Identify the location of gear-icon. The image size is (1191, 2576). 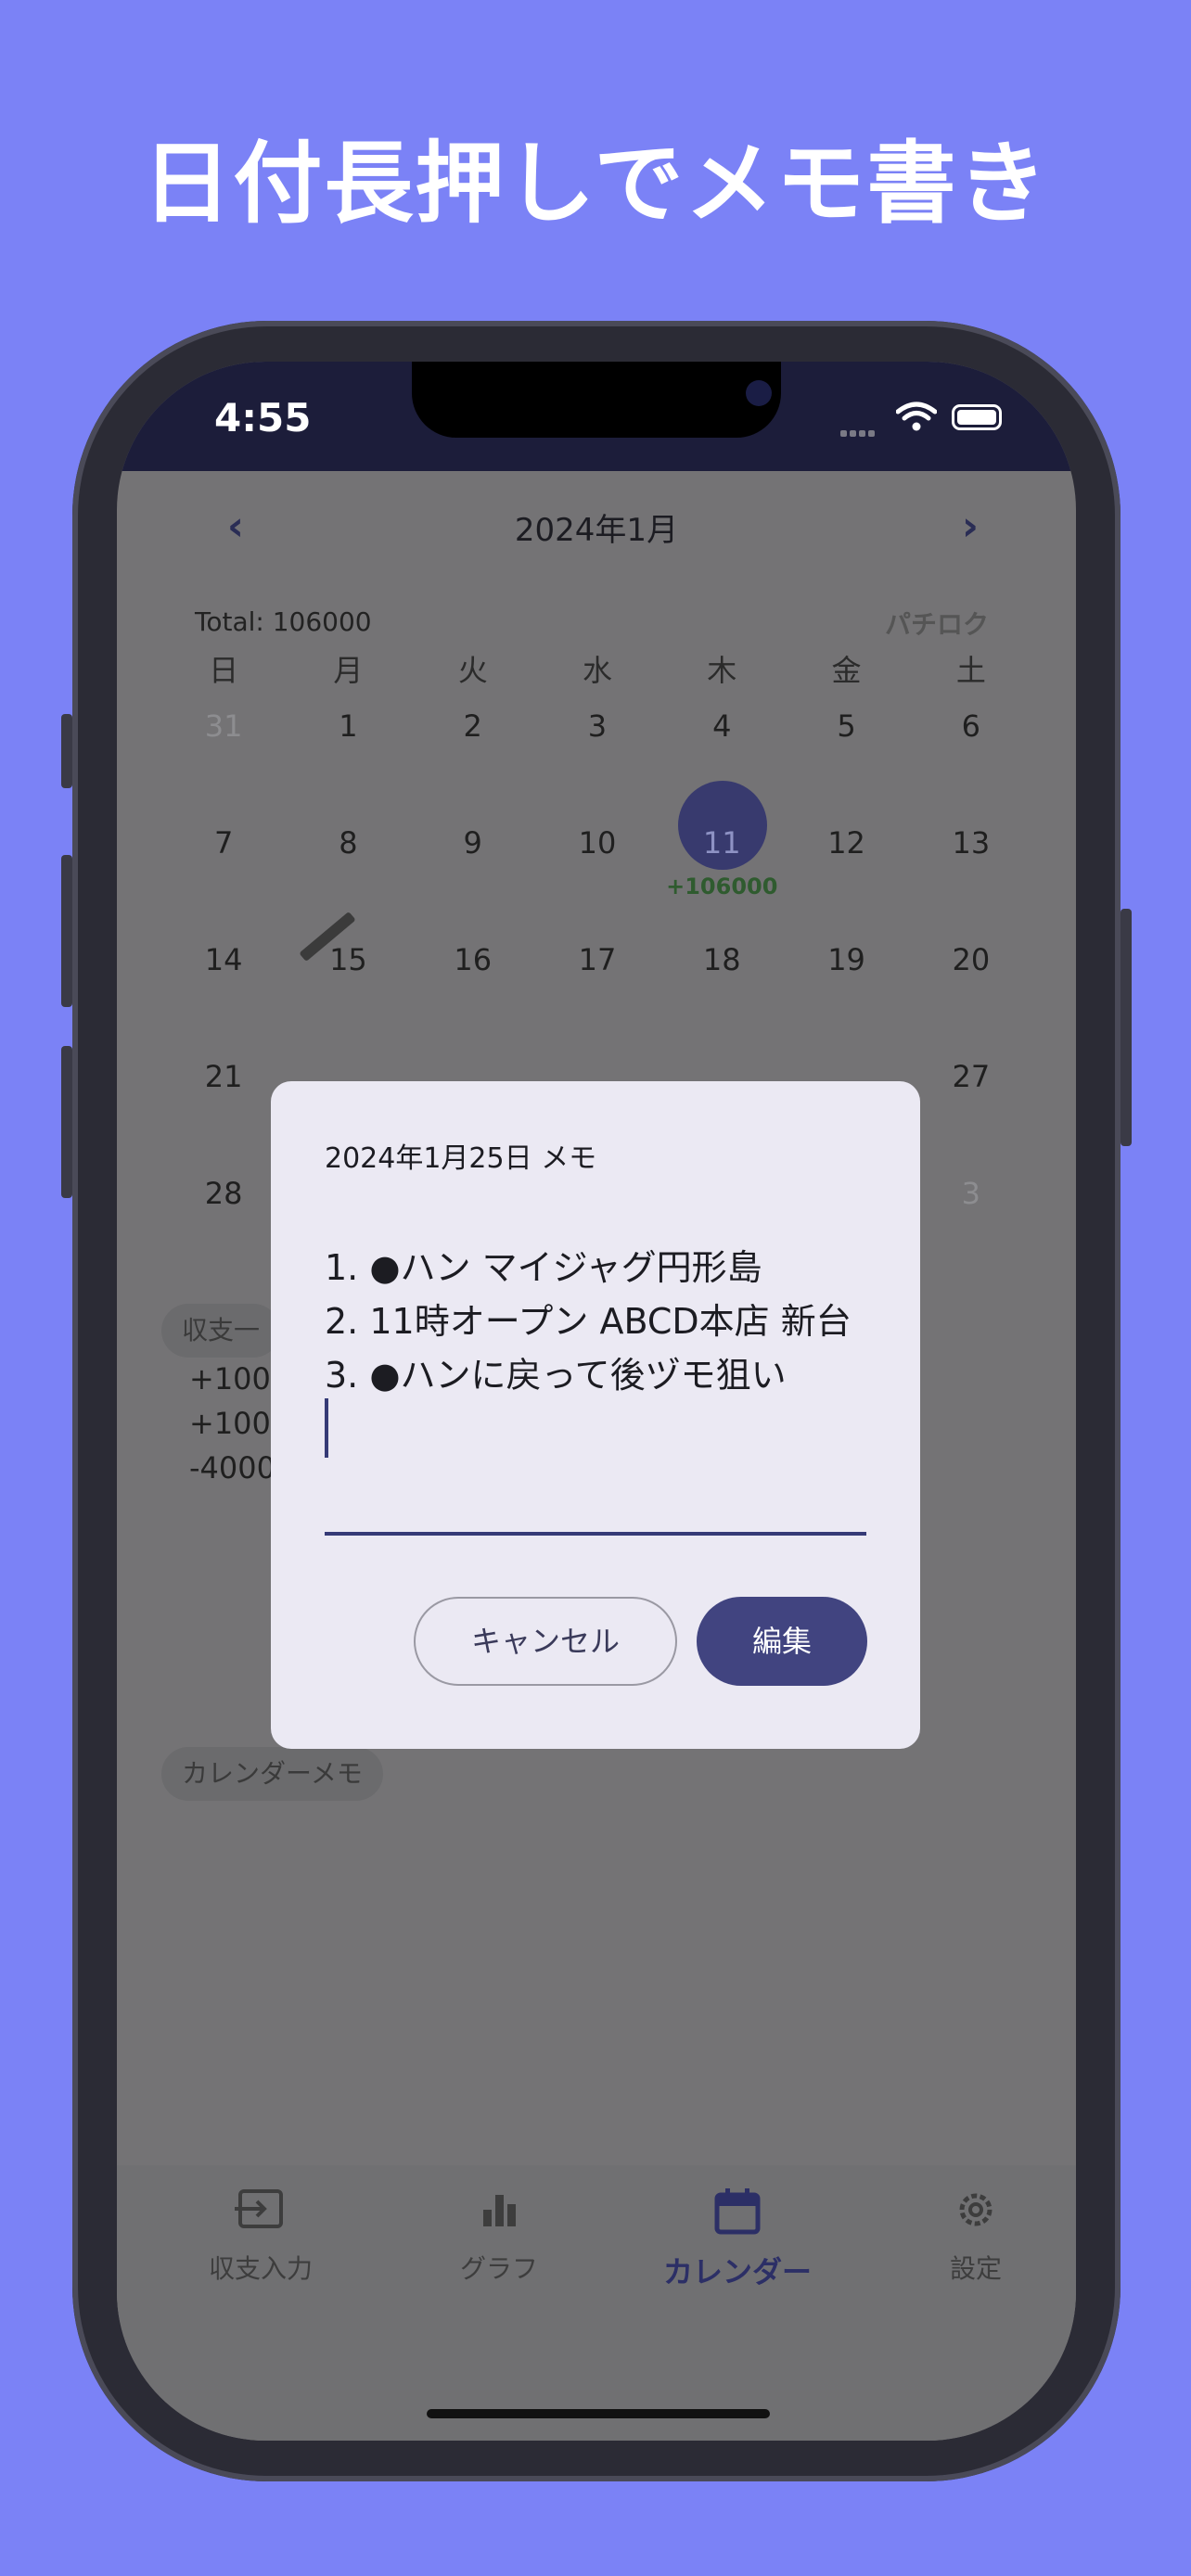
(976, 2213).